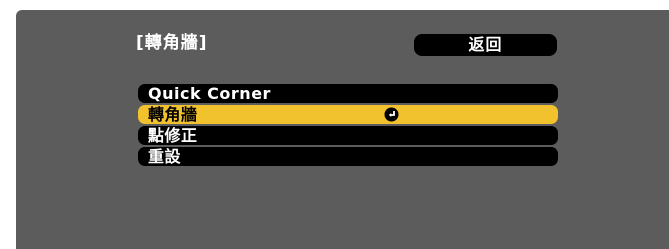 The image size is (669, 249). I want to click on menu-item-label: 重設, so click(165, 156).